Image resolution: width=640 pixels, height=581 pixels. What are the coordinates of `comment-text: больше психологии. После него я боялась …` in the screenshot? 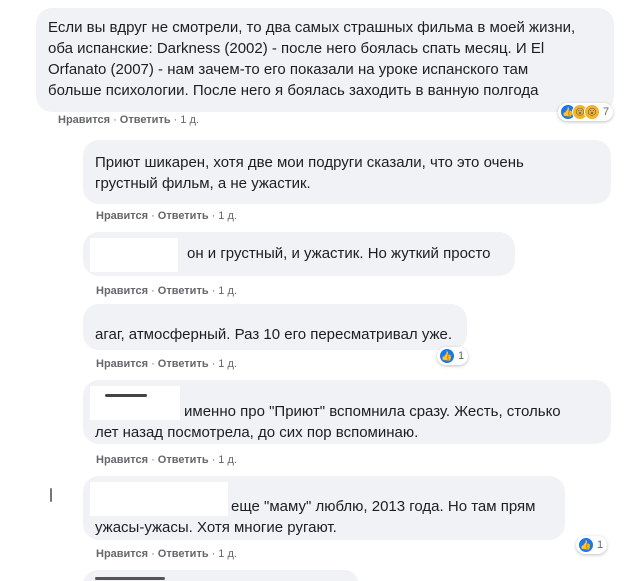 It's located at (293, 90).